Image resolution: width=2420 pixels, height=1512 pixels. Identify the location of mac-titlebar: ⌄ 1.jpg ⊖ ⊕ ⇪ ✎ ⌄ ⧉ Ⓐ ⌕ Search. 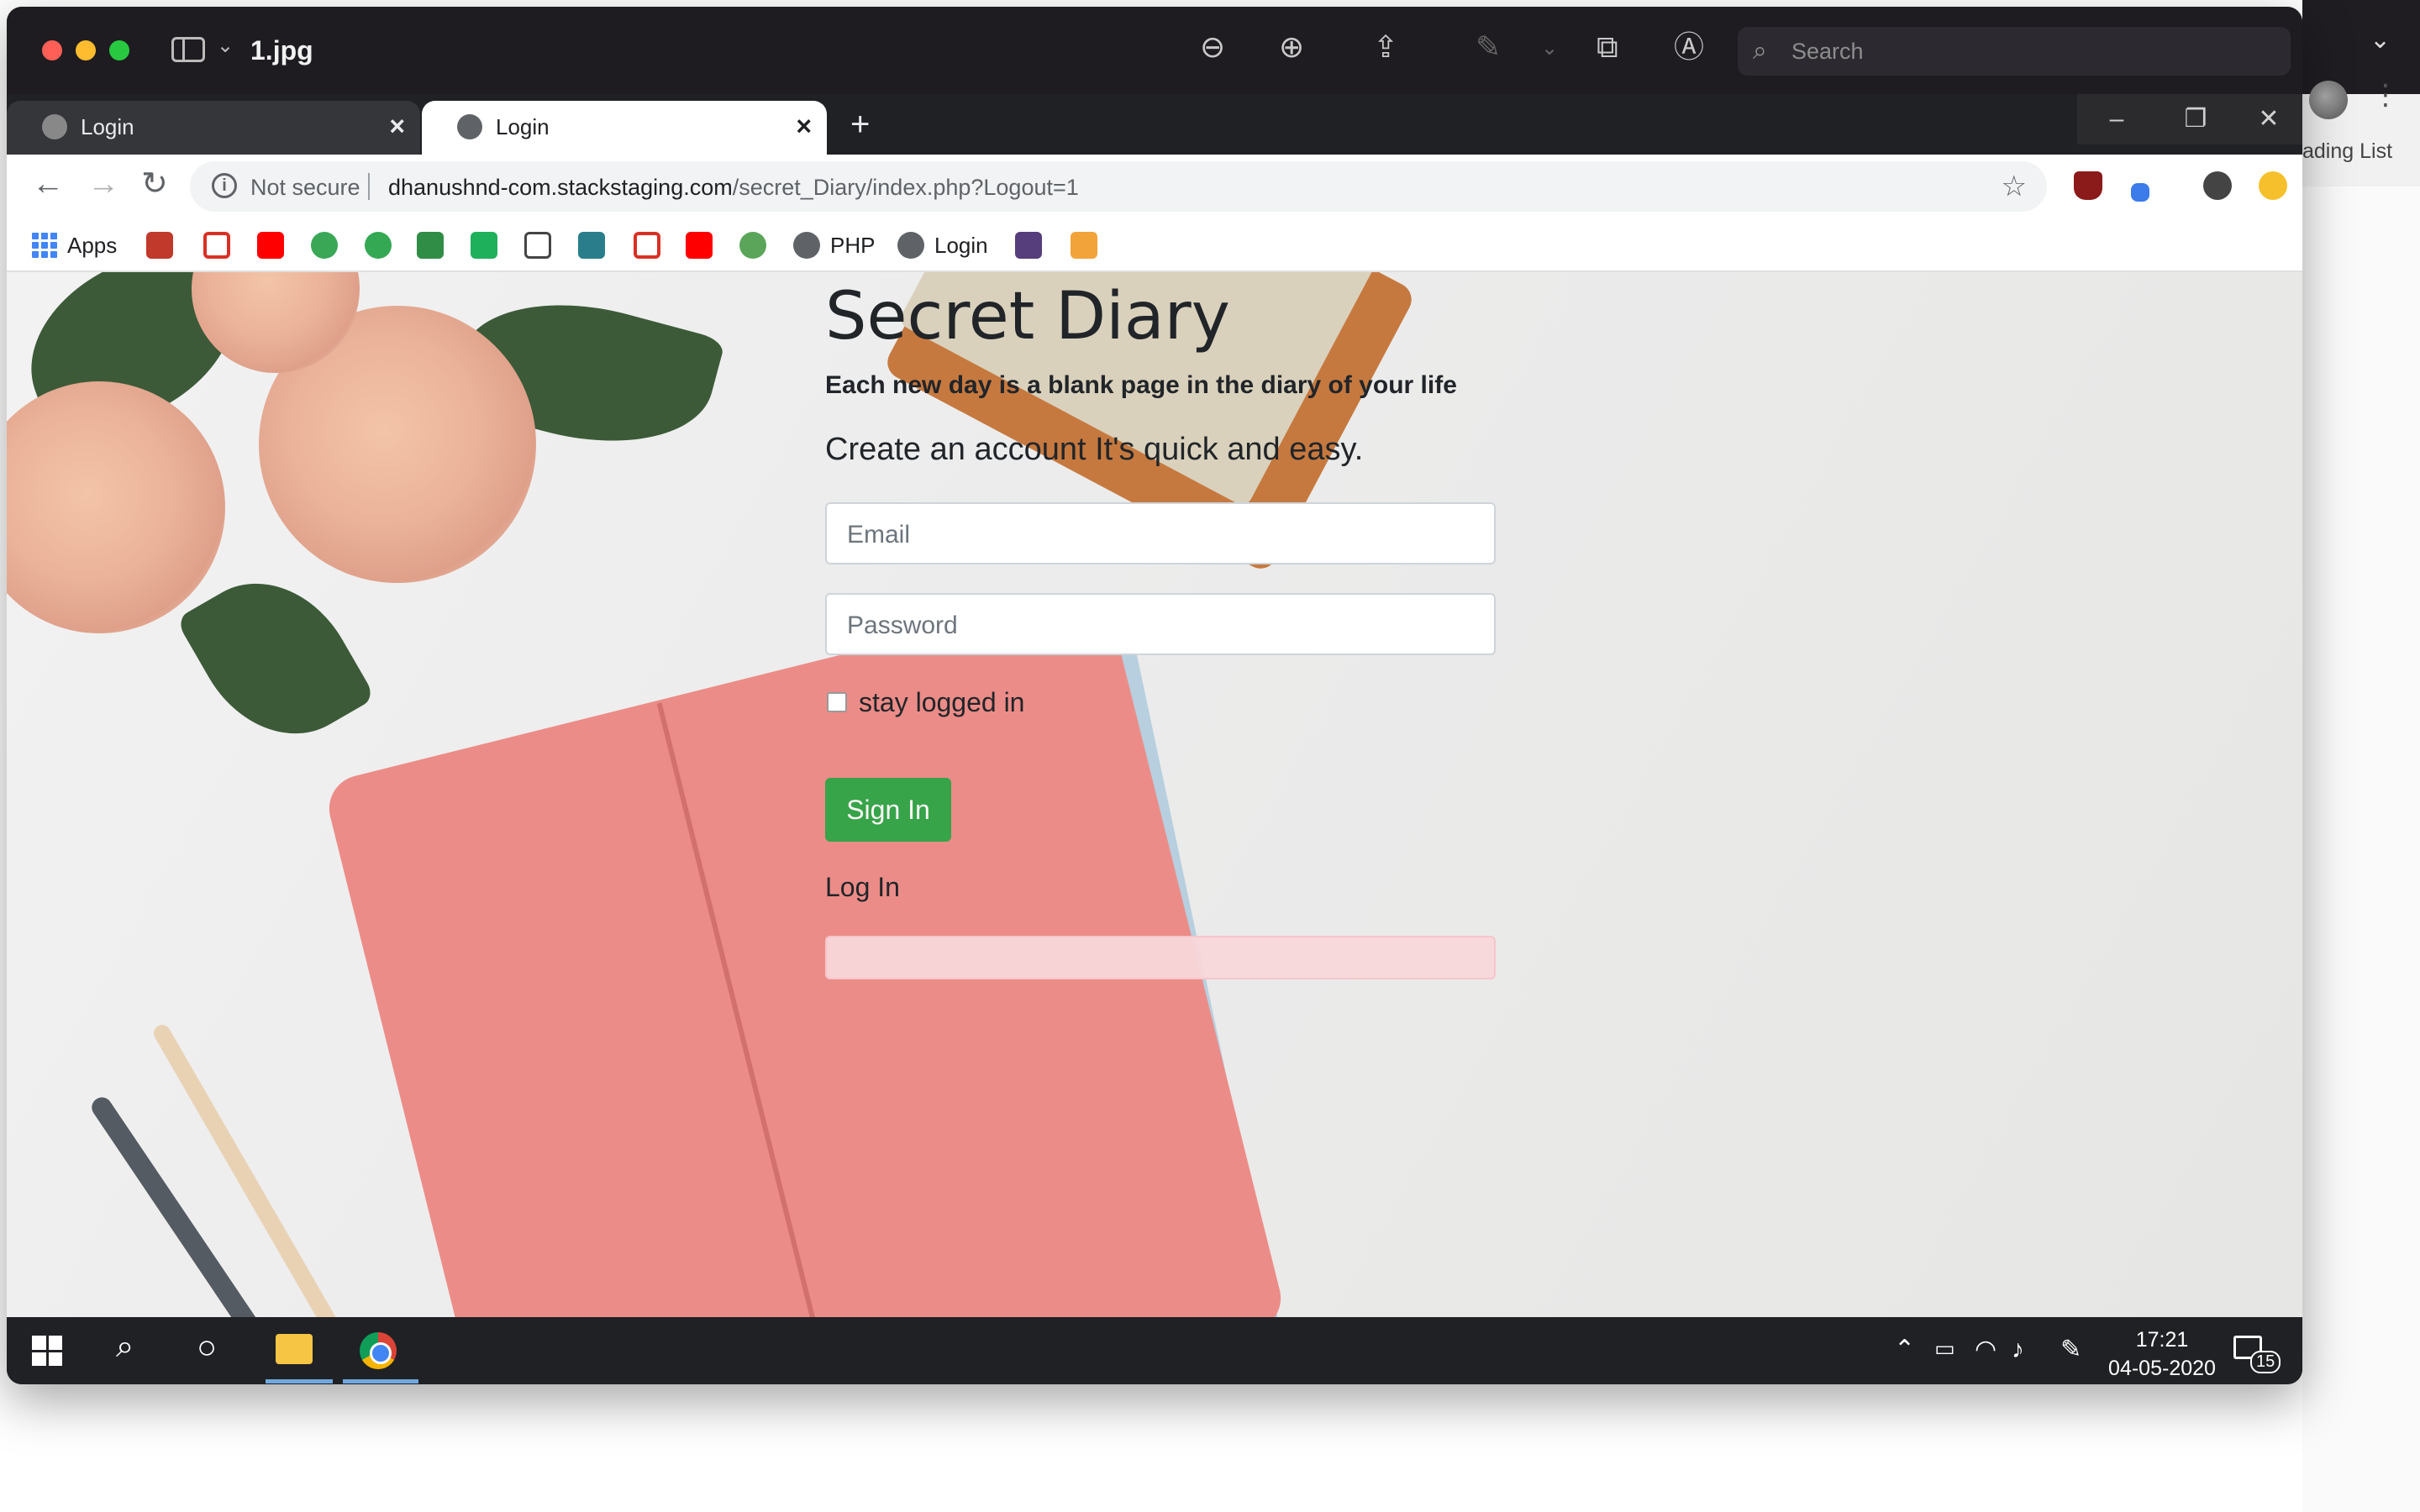
(1154, 50).